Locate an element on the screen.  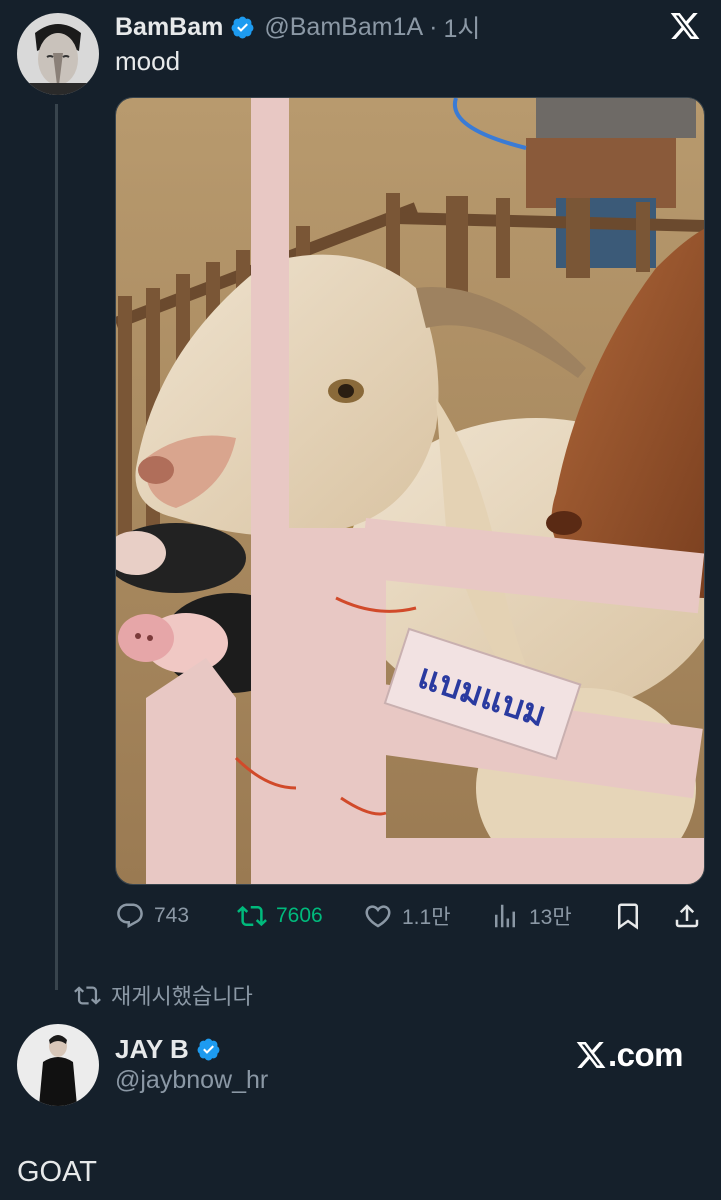
x-com-watermark: .com is located at coordinates (629, 1055).